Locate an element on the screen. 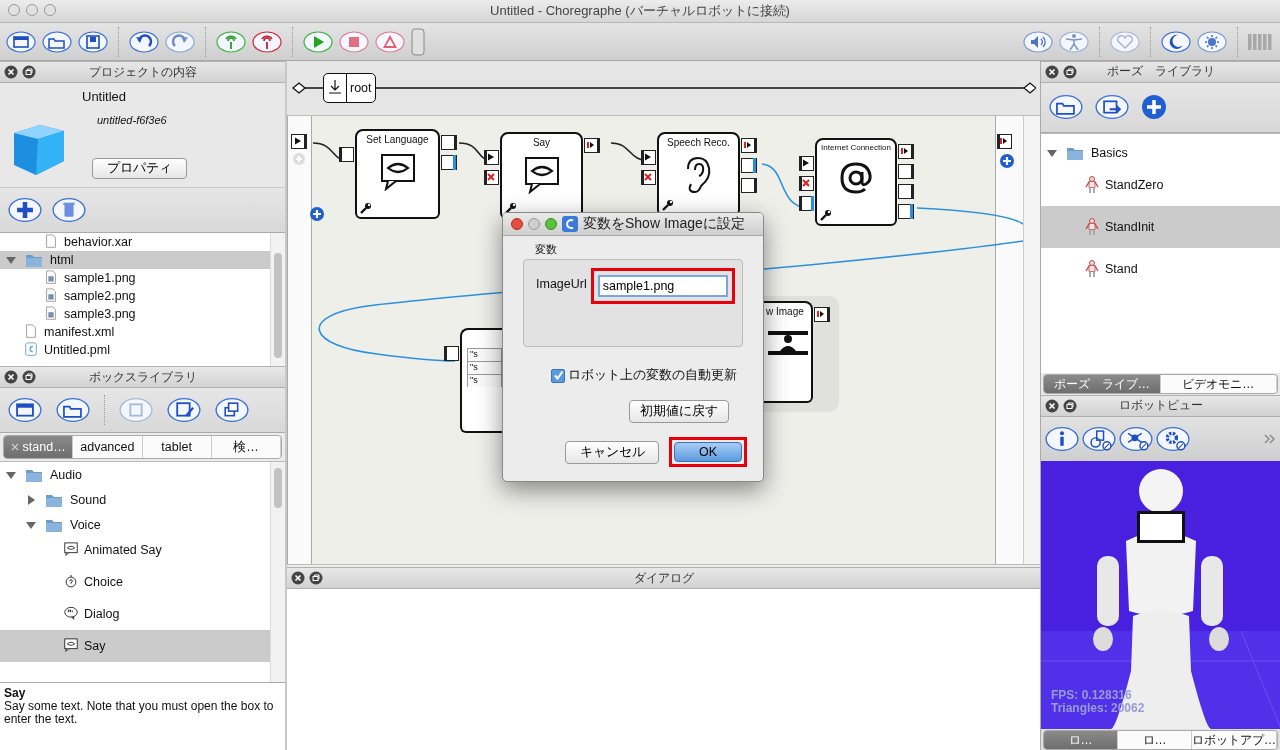 Image resolution: width=1280 pixels, height=750 pixels. copy-icon is located at coordinates (232, 410).